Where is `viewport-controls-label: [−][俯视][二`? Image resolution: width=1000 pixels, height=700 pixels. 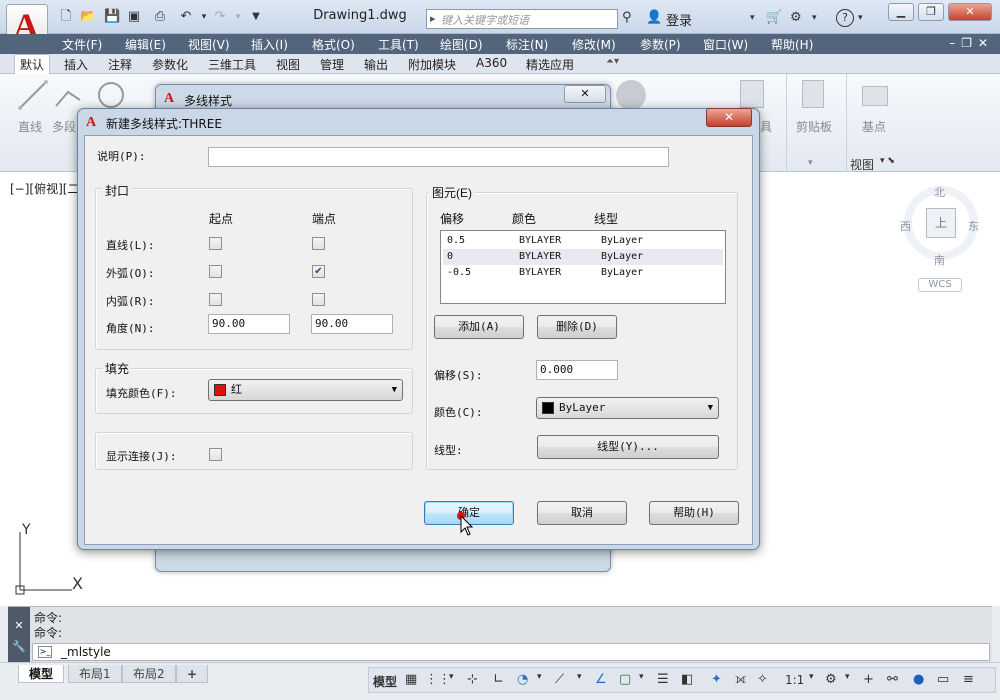
viewport-controls-label: [−][俯视][二 is located at coordinates (44, 188).